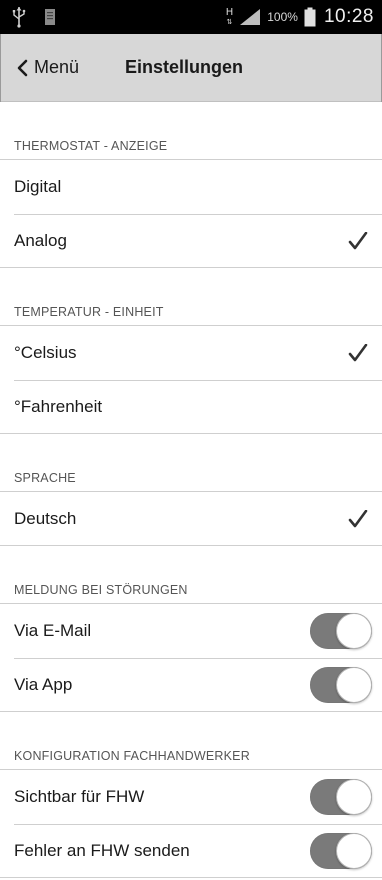 Image resolution: width=382 pixels, height=880 pixels. Describe the element at coordinates (191, 17) in the screenshot. I see `status-bar: H ⇅ 100% 10:28` at that location.